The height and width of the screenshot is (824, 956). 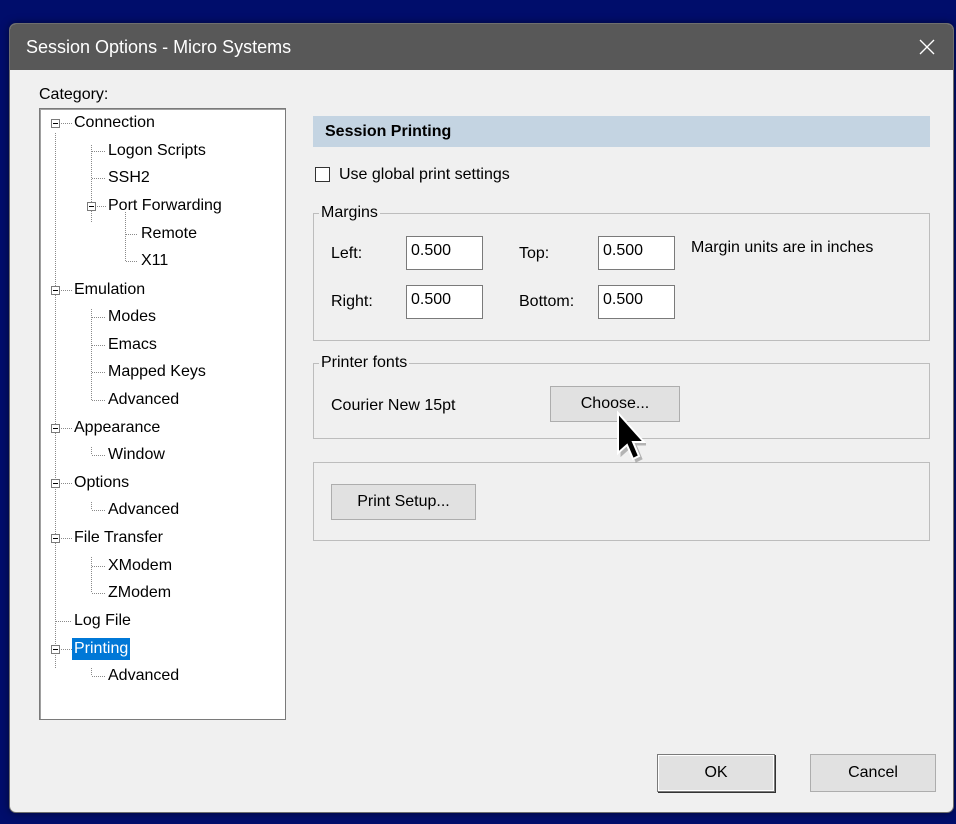 I want to click on margin-units-note: Margin units are in inches, so click(x=782, y=247).